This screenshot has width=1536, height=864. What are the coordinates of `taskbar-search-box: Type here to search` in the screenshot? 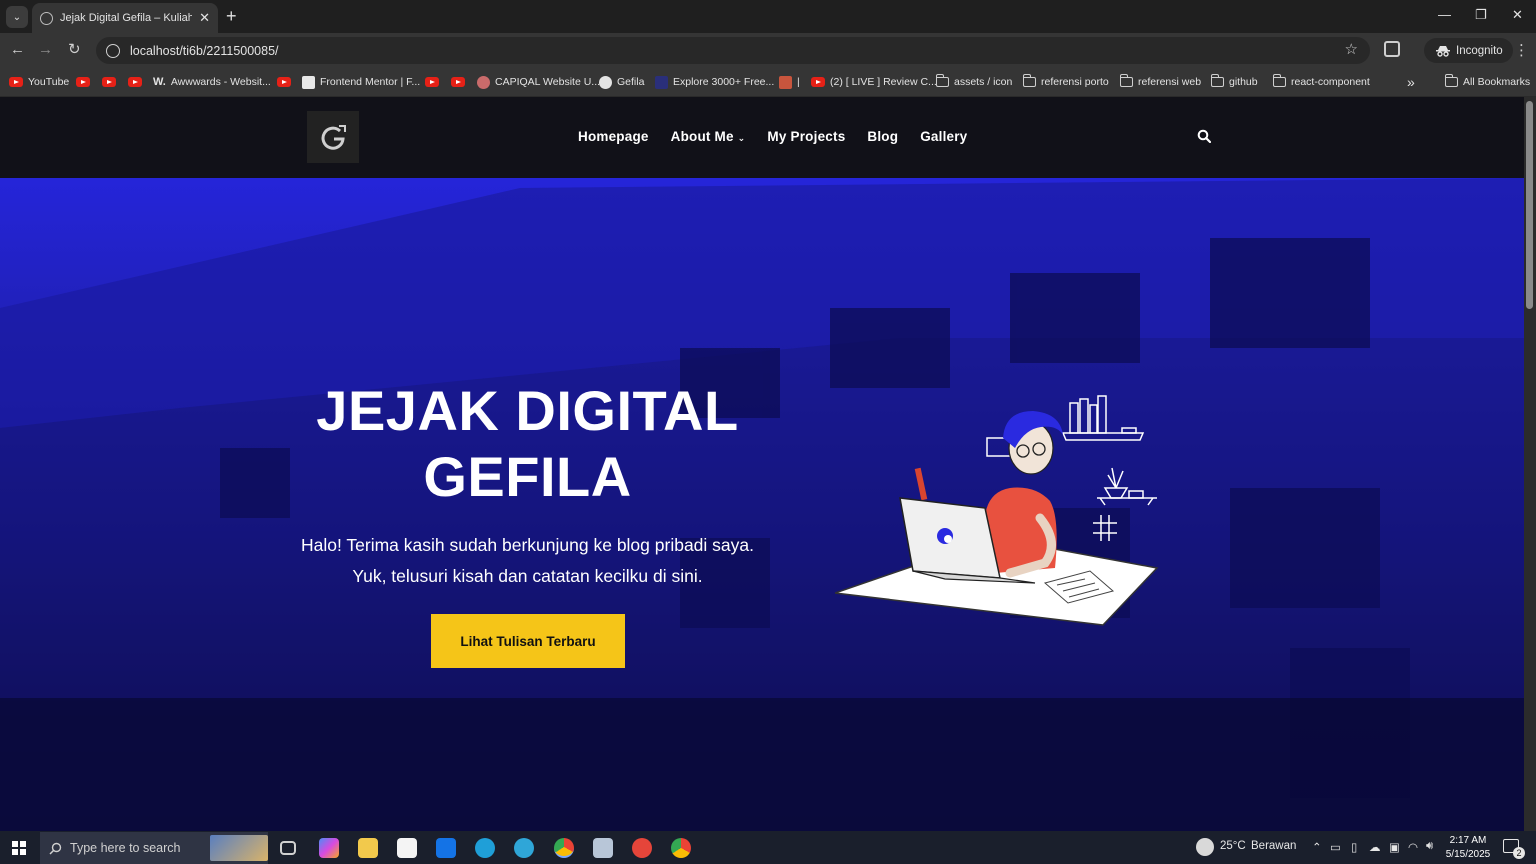 It's located at (154, 848).